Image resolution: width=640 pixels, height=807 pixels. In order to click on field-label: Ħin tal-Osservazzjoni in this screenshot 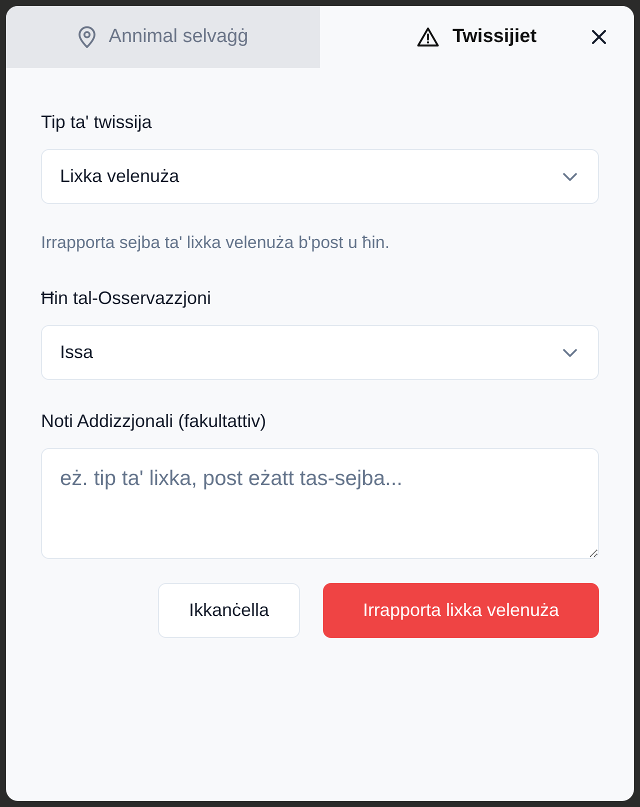, I will do `click(126, 298)`.